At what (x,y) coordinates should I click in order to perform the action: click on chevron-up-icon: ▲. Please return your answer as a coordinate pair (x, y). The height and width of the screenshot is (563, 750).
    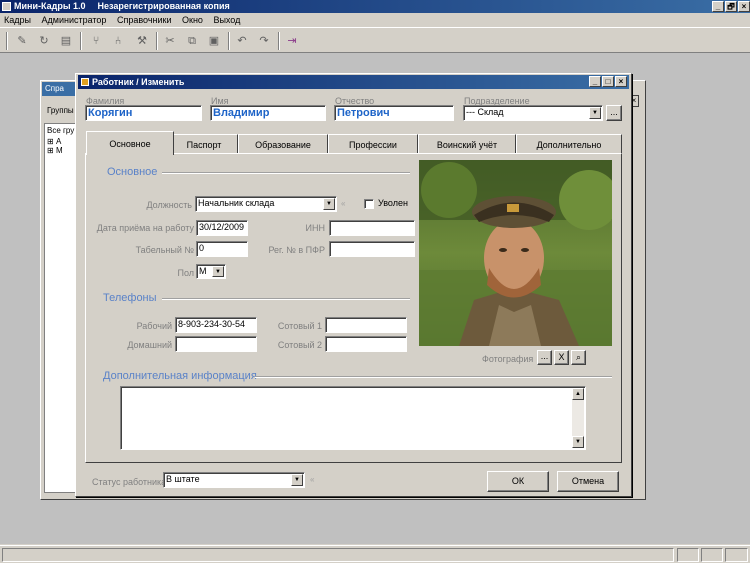
    Looking at the image, I should click on (578, 394).